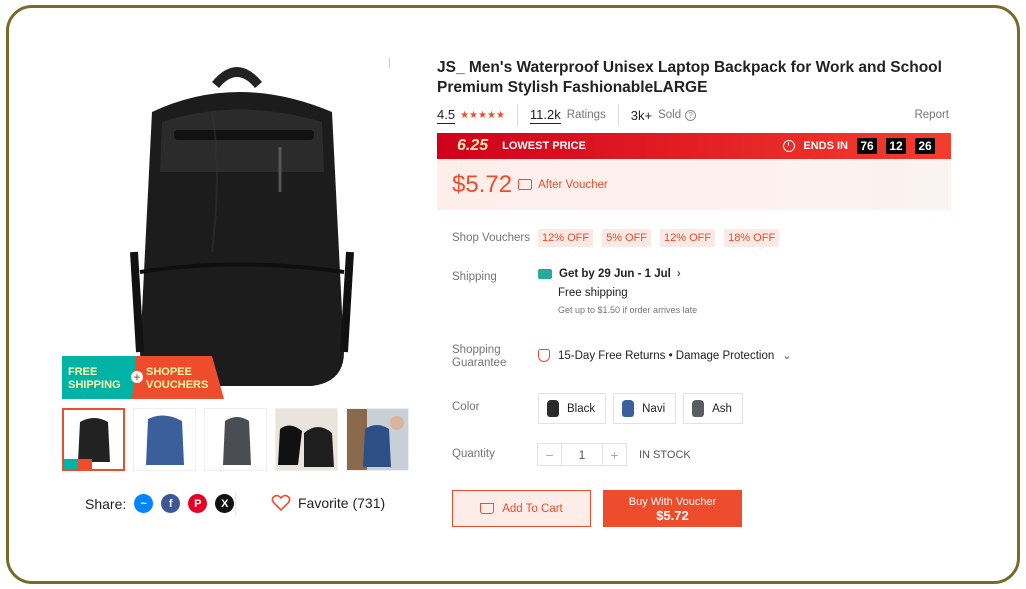 The image size is (1026, 589). What do you see at coordinates (479, 356) in the screenshot?
I see `shopping-guarantee-label: Shopping Guarantee` at bounding box center [479, 356].